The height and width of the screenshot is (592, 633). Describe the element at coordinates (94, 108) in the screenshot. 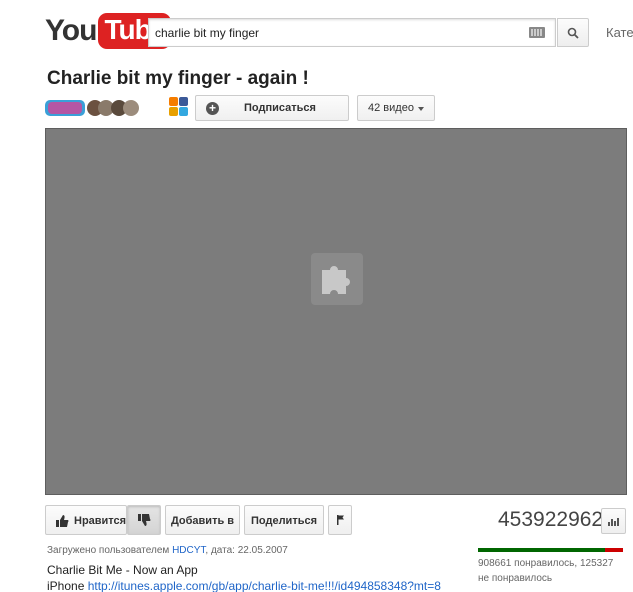

I see `channel-logo` at that location.